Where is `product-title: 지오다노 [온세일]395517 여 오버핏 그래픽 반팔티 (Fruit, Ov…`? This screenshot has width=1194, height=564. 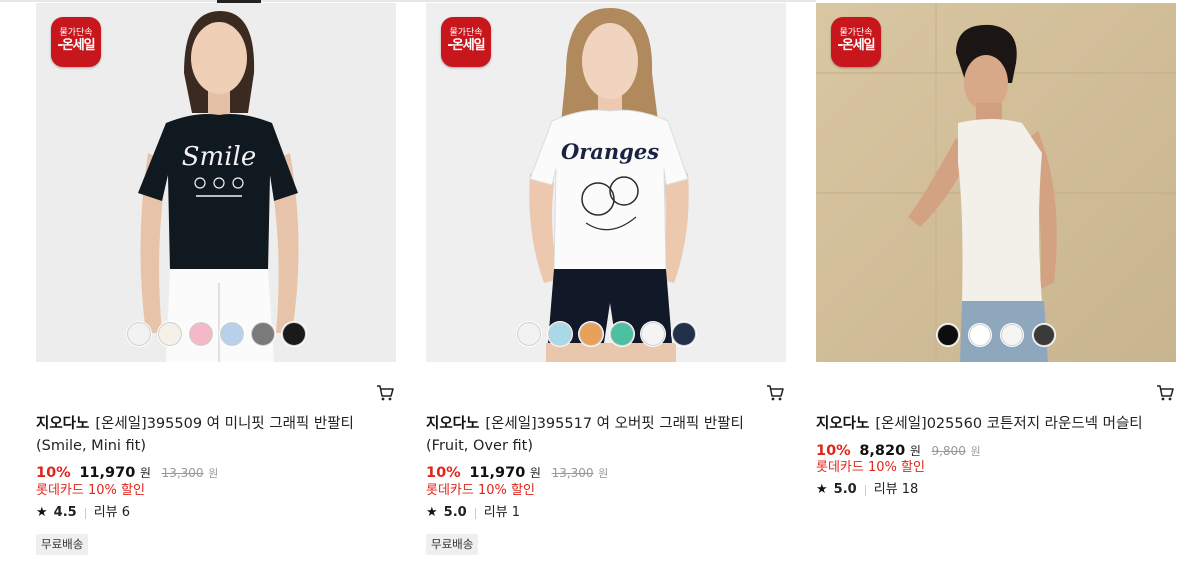 product-title: 지오다노 [온세일]395517 여 오버핏 그래픽 반팔티 (Fruit, Ov… is located at coordinates (601, 435).